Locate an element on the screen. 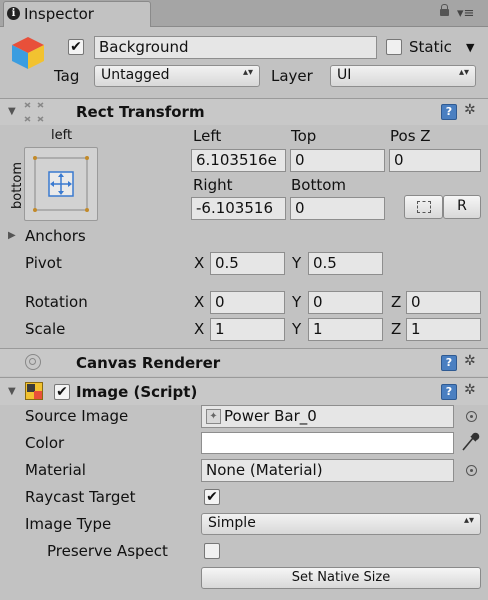 Image resolution: width=488 pixels, height=600 pixels. rotation-z-field: 0 is located at coordinates (443, 302).